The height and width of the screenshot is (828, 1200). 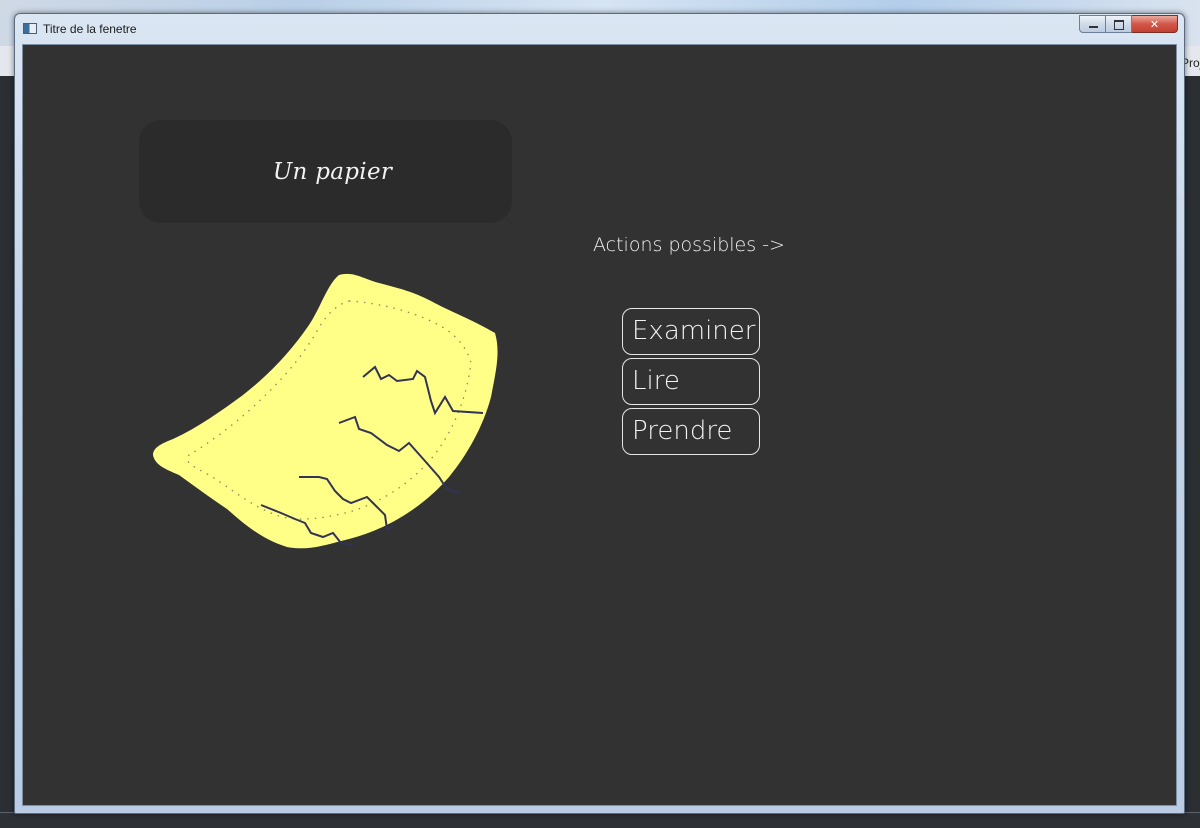 What do you see at coordinates (691, 331) in the screenshot?
I see `examine-button: Examiner` at bounding box center [691, 331].